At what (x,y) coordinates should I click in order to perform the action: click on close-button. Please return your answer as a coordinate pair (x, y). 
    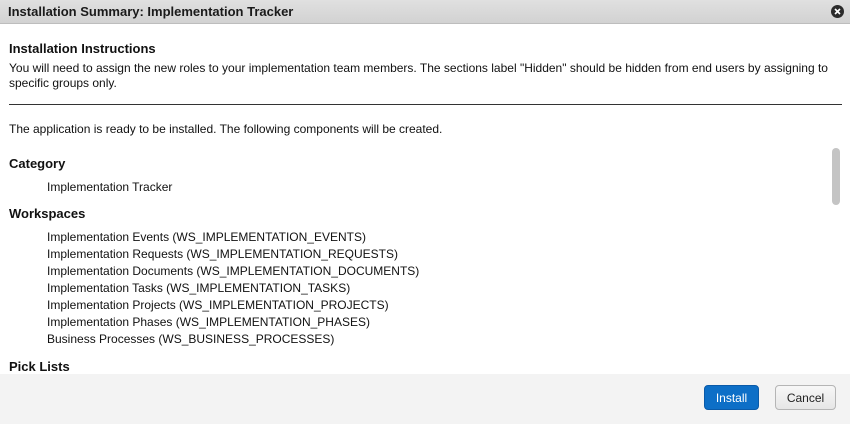
    Looking at the image, I should click on (837, 11).